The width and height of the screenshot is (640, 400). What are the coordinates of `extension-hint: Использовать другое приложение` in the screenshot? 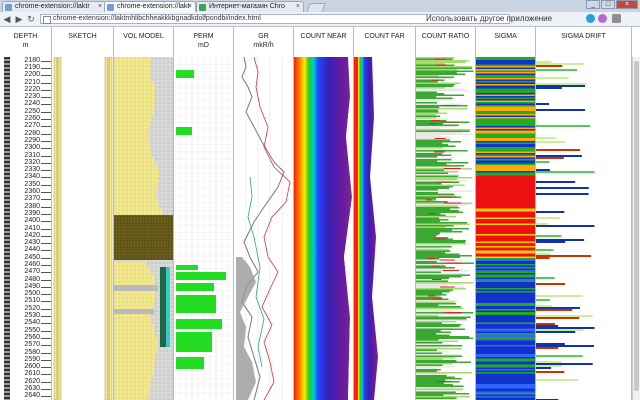 It's located at (489, 19).